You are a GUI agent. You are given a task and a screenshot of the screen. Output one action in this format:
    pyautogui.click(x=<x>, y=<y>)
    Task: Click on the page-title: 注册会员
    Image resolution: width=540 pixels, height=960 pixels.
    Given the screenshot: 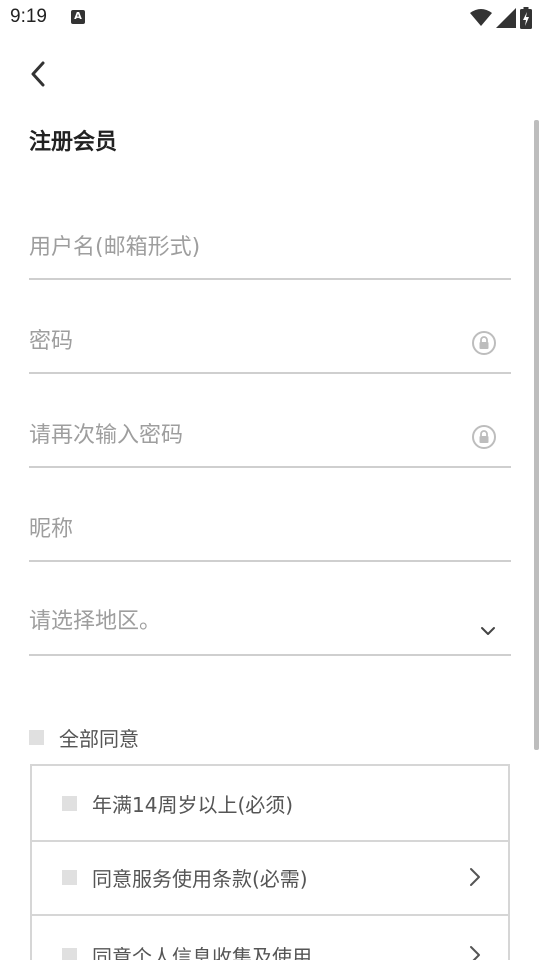 What is the action you would take?
    pyautogui.click(x=73, y=142)
    